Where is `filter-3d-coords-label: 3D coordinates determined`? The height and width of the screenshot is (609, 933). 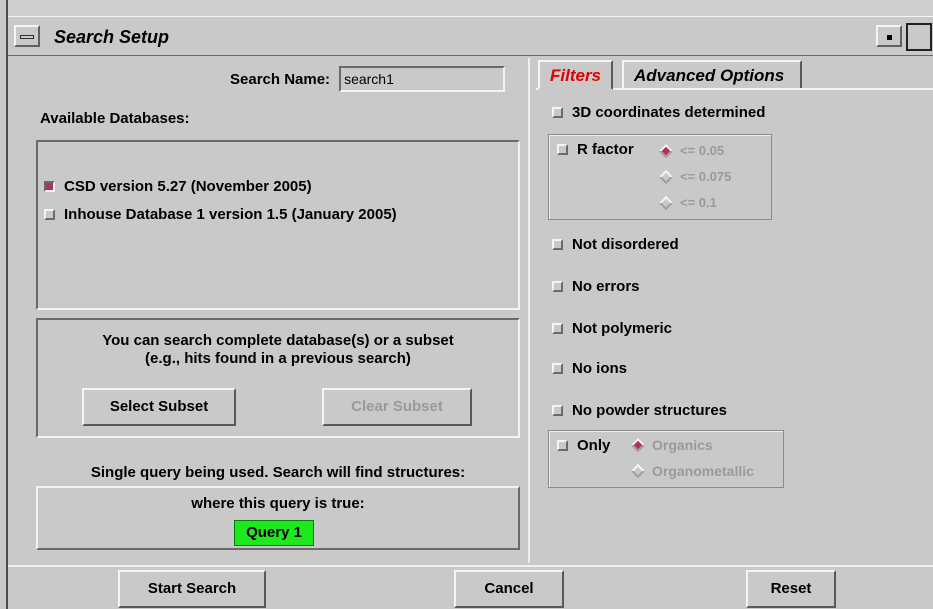 filter-3d-coords-label: 3D coordinates determined is located at coordinates (669, 112).